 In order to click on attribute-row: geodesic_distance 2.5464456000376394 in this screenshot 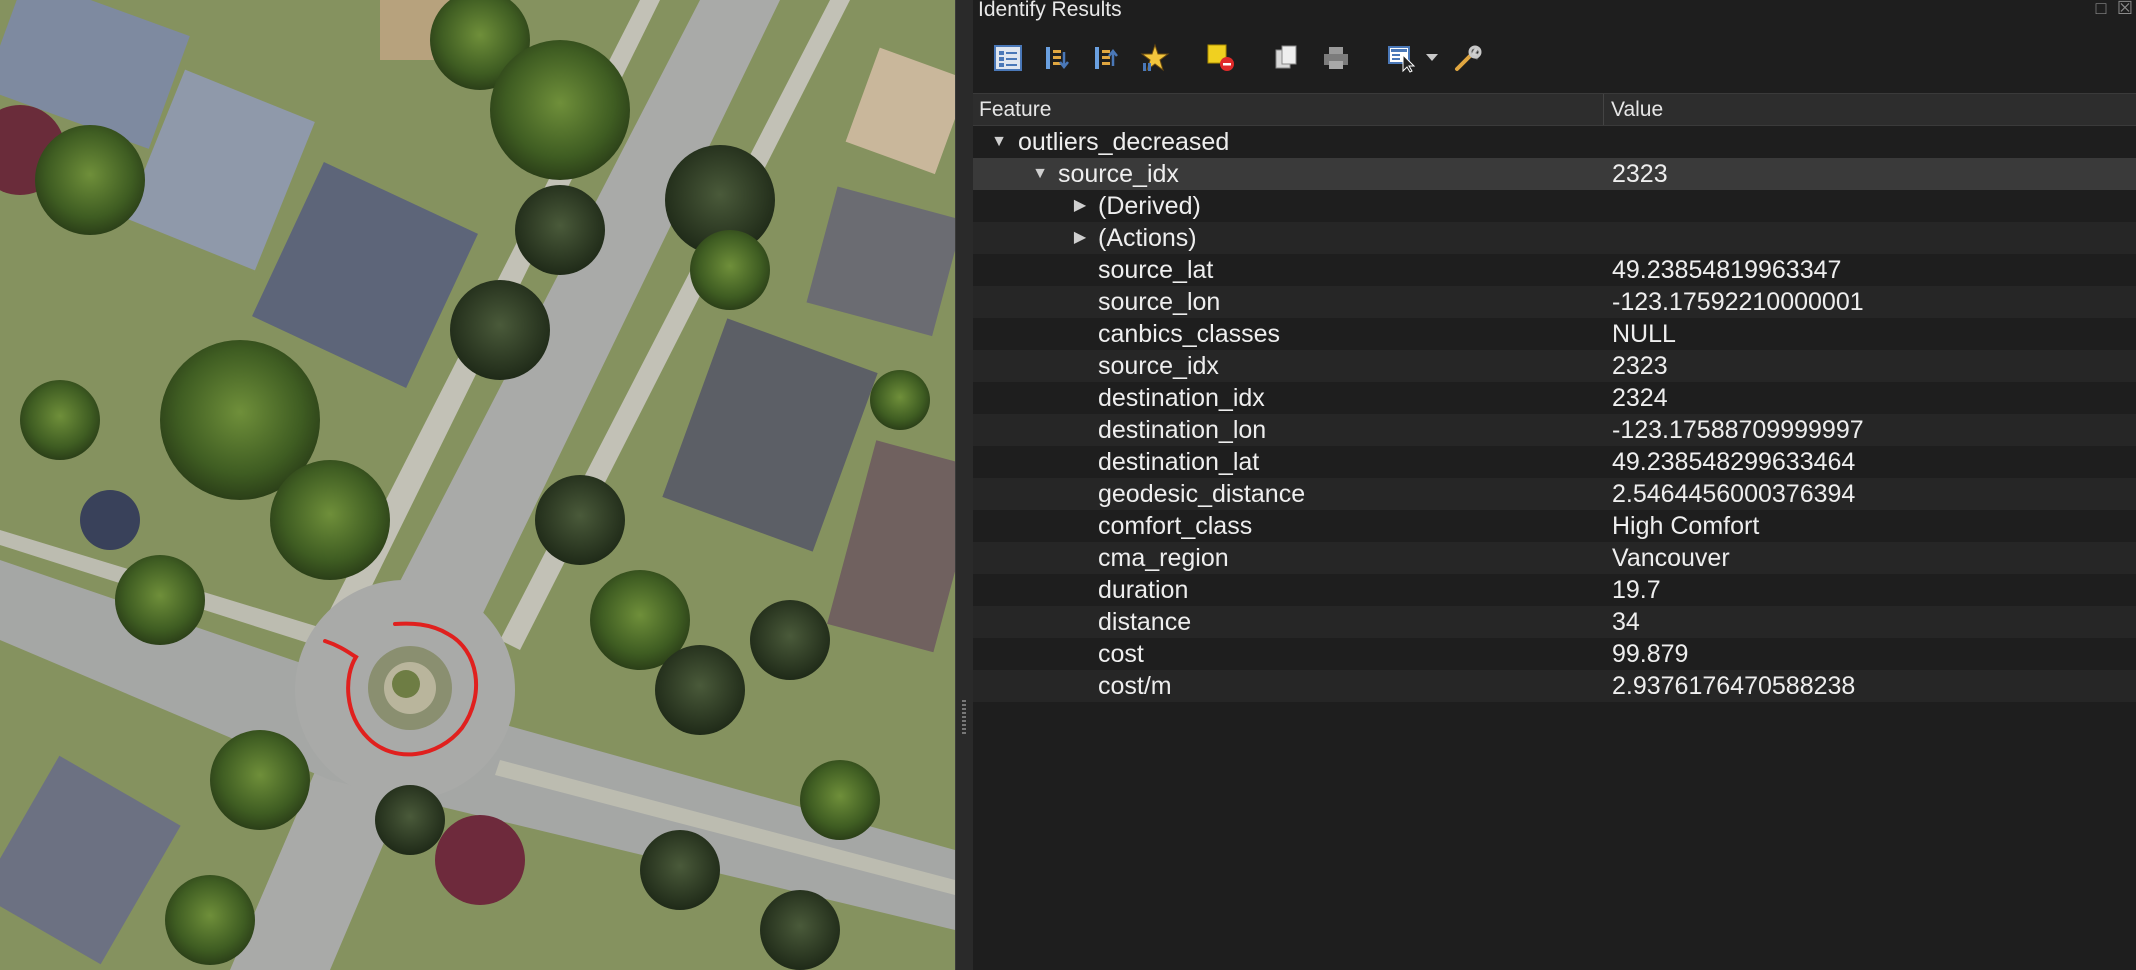, I will do `click(1554, 494)`.